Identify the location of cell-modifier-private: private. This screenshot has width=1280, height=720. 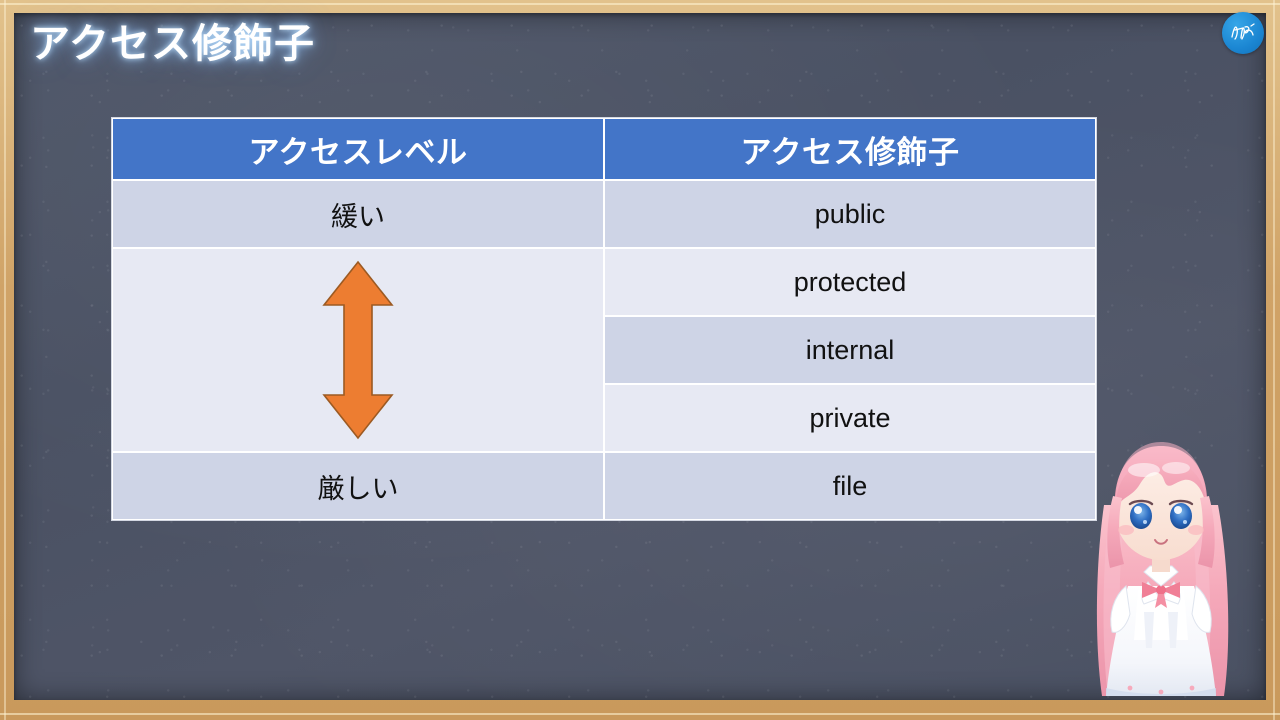
(850, 418).